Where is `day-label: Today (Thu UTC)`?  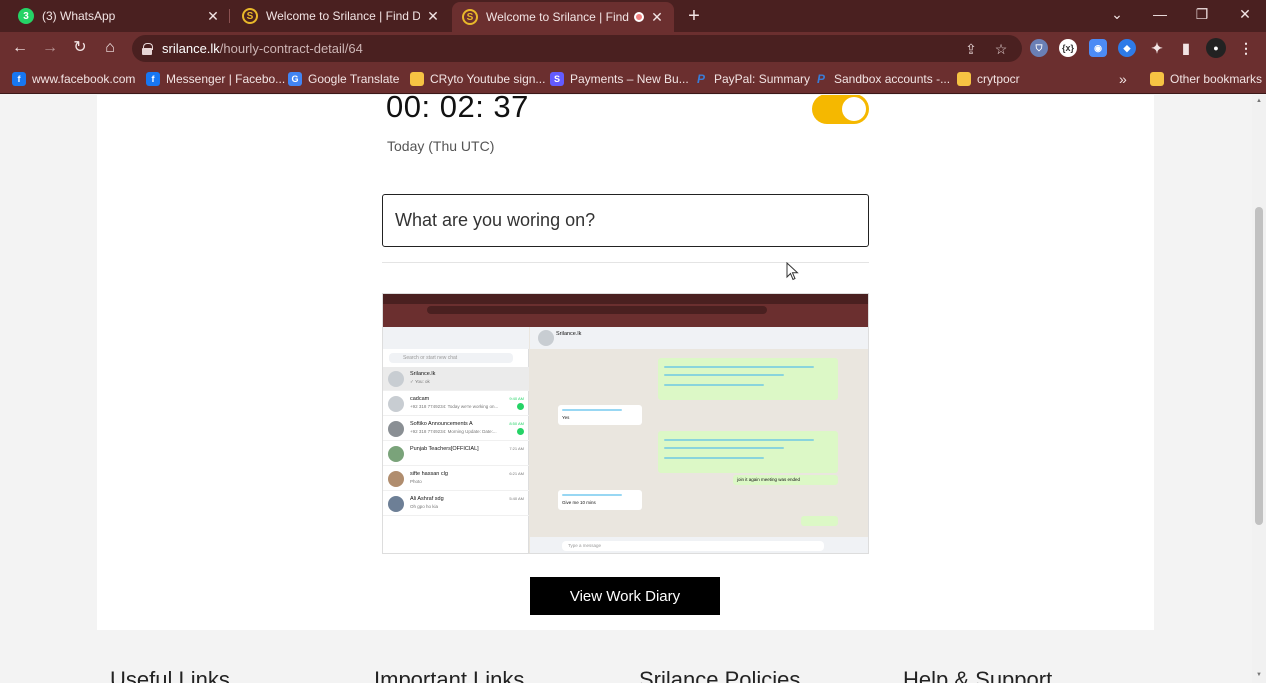 day-label: Today (Thu UTC) is located at coordinates (441, 146).